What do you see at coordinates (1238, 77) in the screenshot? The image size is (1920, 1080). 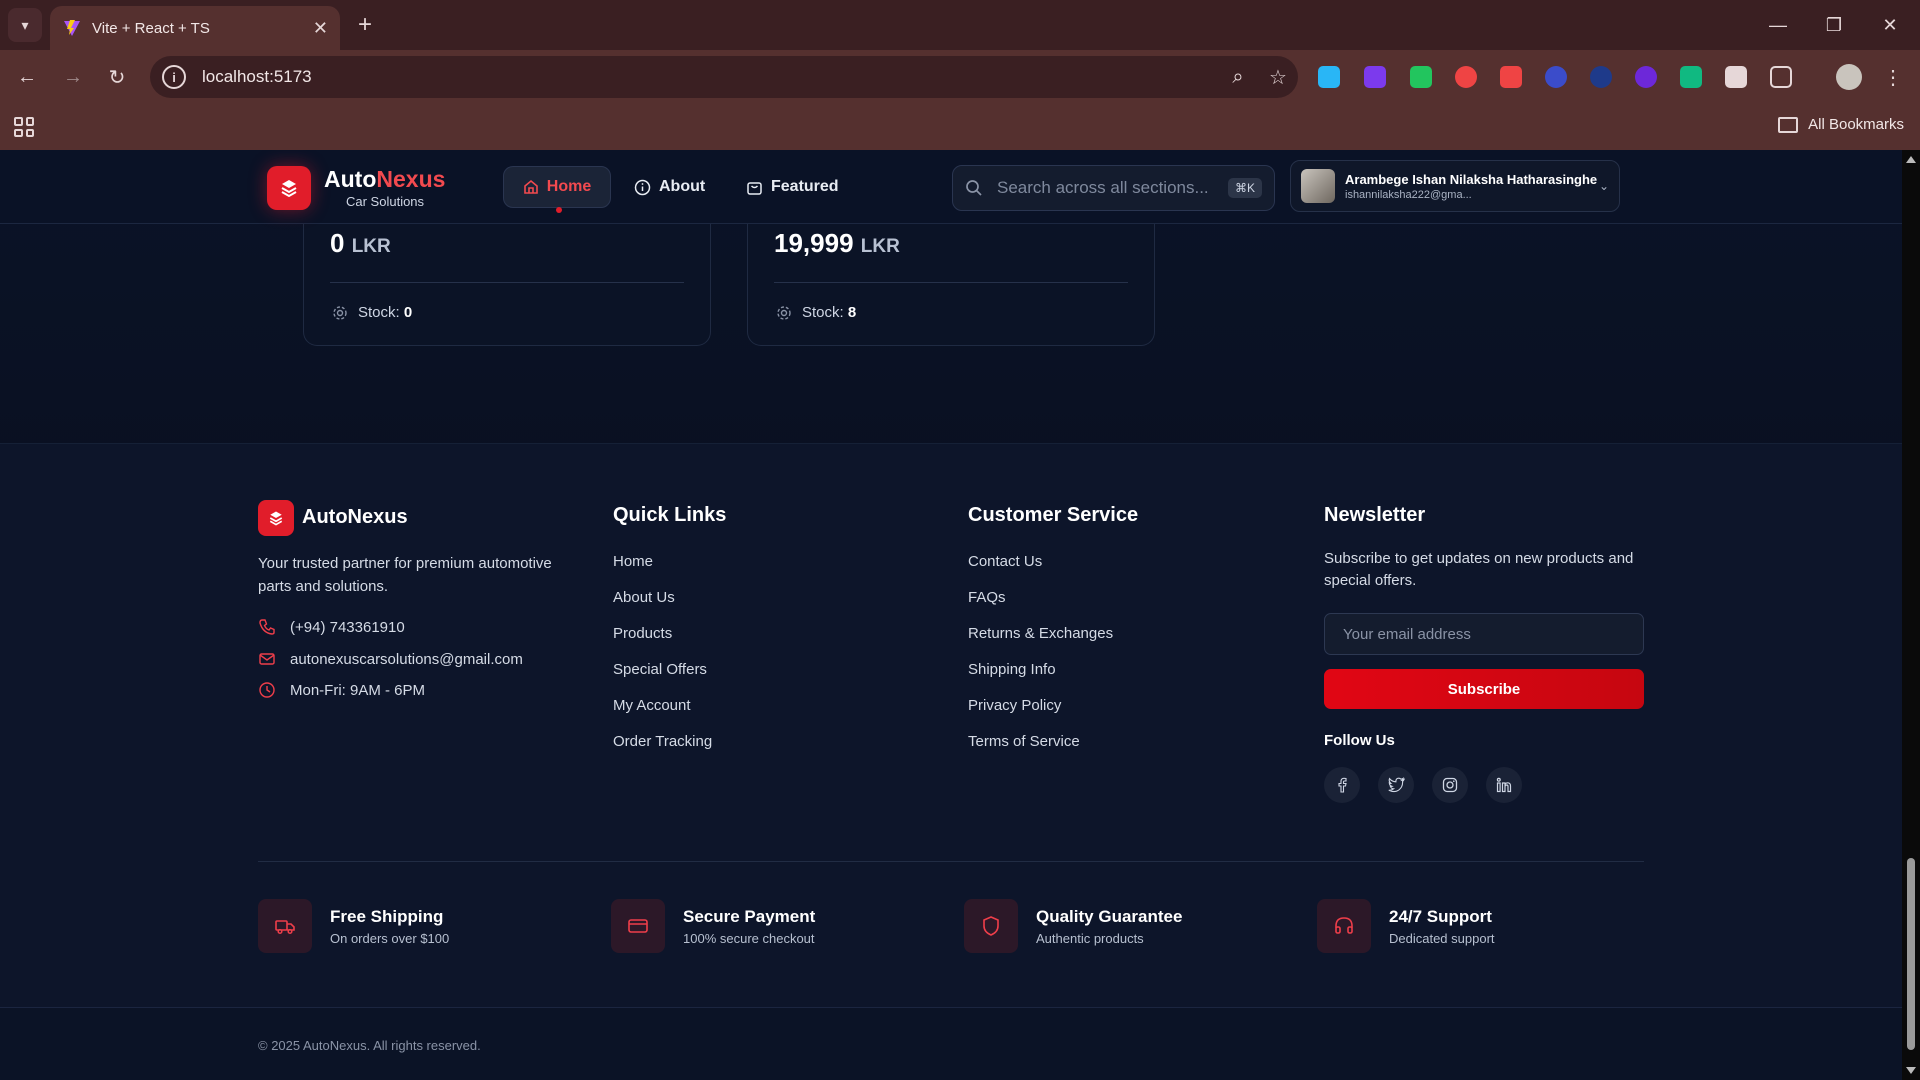 I see `zoom-icon: ⌕` at bounding box center [1238, 77].